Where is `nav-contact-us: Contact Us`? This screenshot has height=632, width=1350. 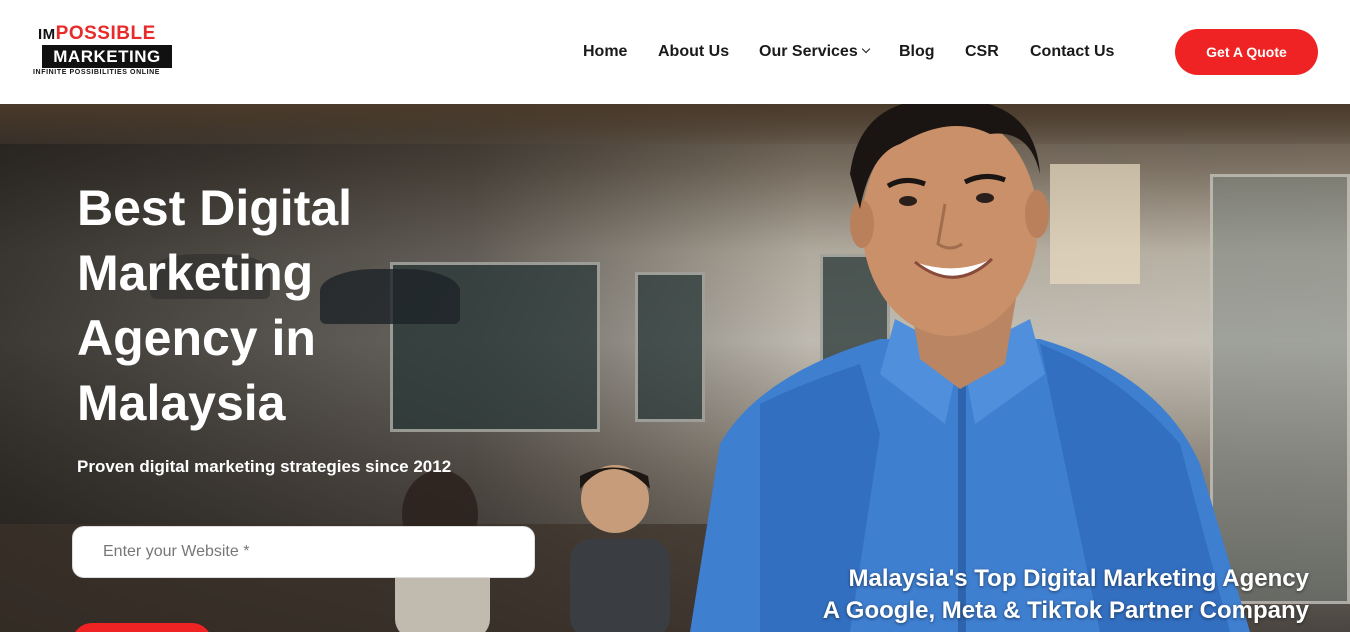
nav-contact-us: Contact Us is located at coordinates (1072, 52).